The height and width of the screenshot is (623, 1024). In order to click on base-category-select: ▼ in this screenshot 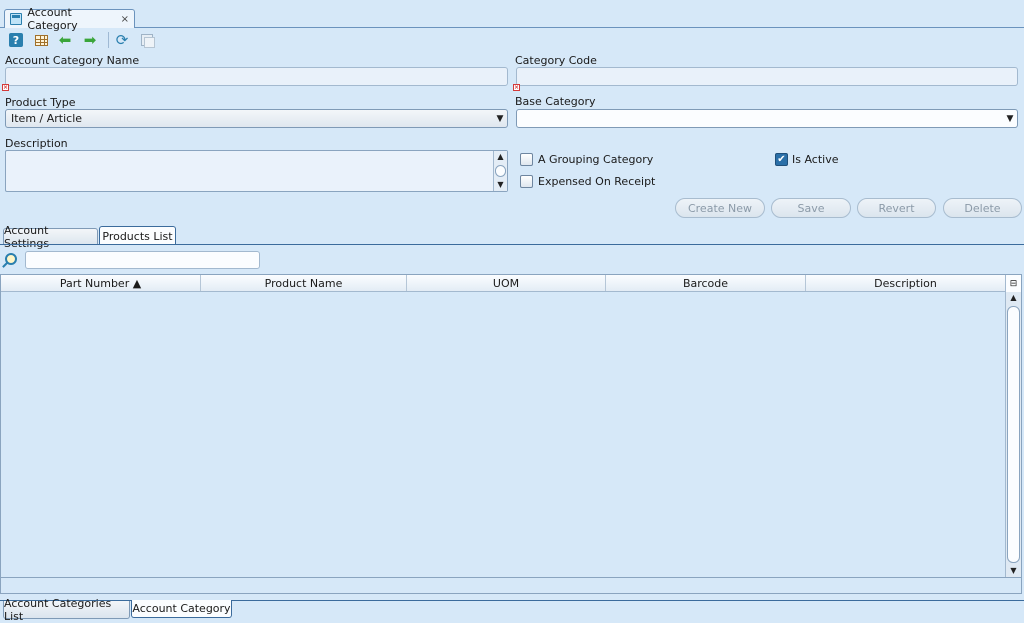, I will do `click(767, 118)`.